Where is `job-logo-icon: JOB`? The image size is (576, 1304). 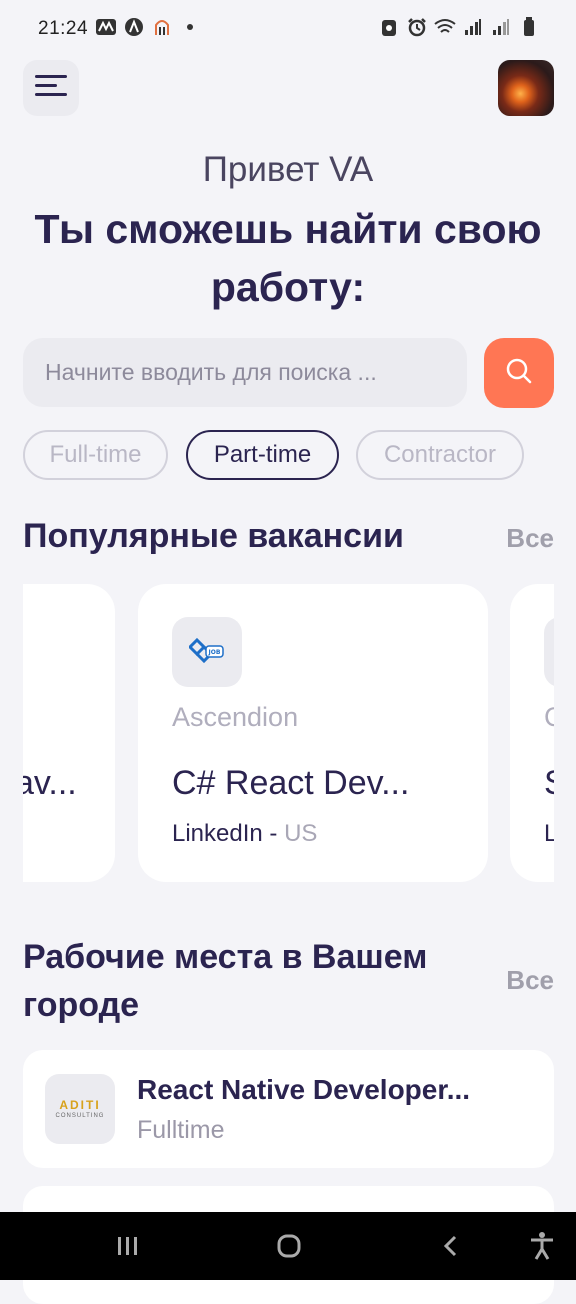
job-logo-icon: JOB is located at coordinates (206, 650).